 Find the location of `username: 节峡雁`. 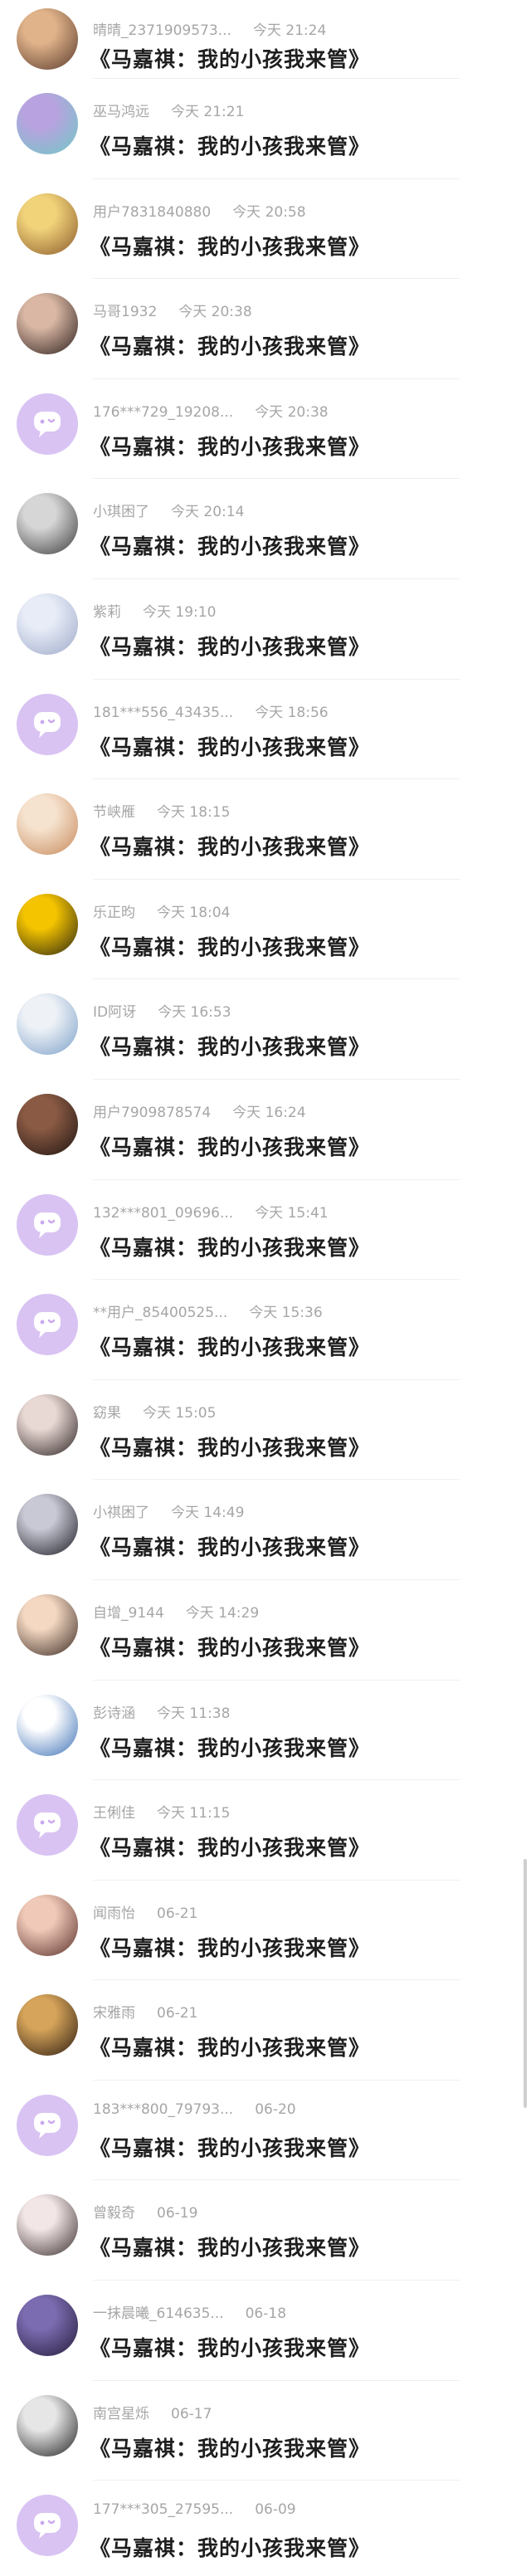

username: 节峡雁 is located at coordinates (114, 813).